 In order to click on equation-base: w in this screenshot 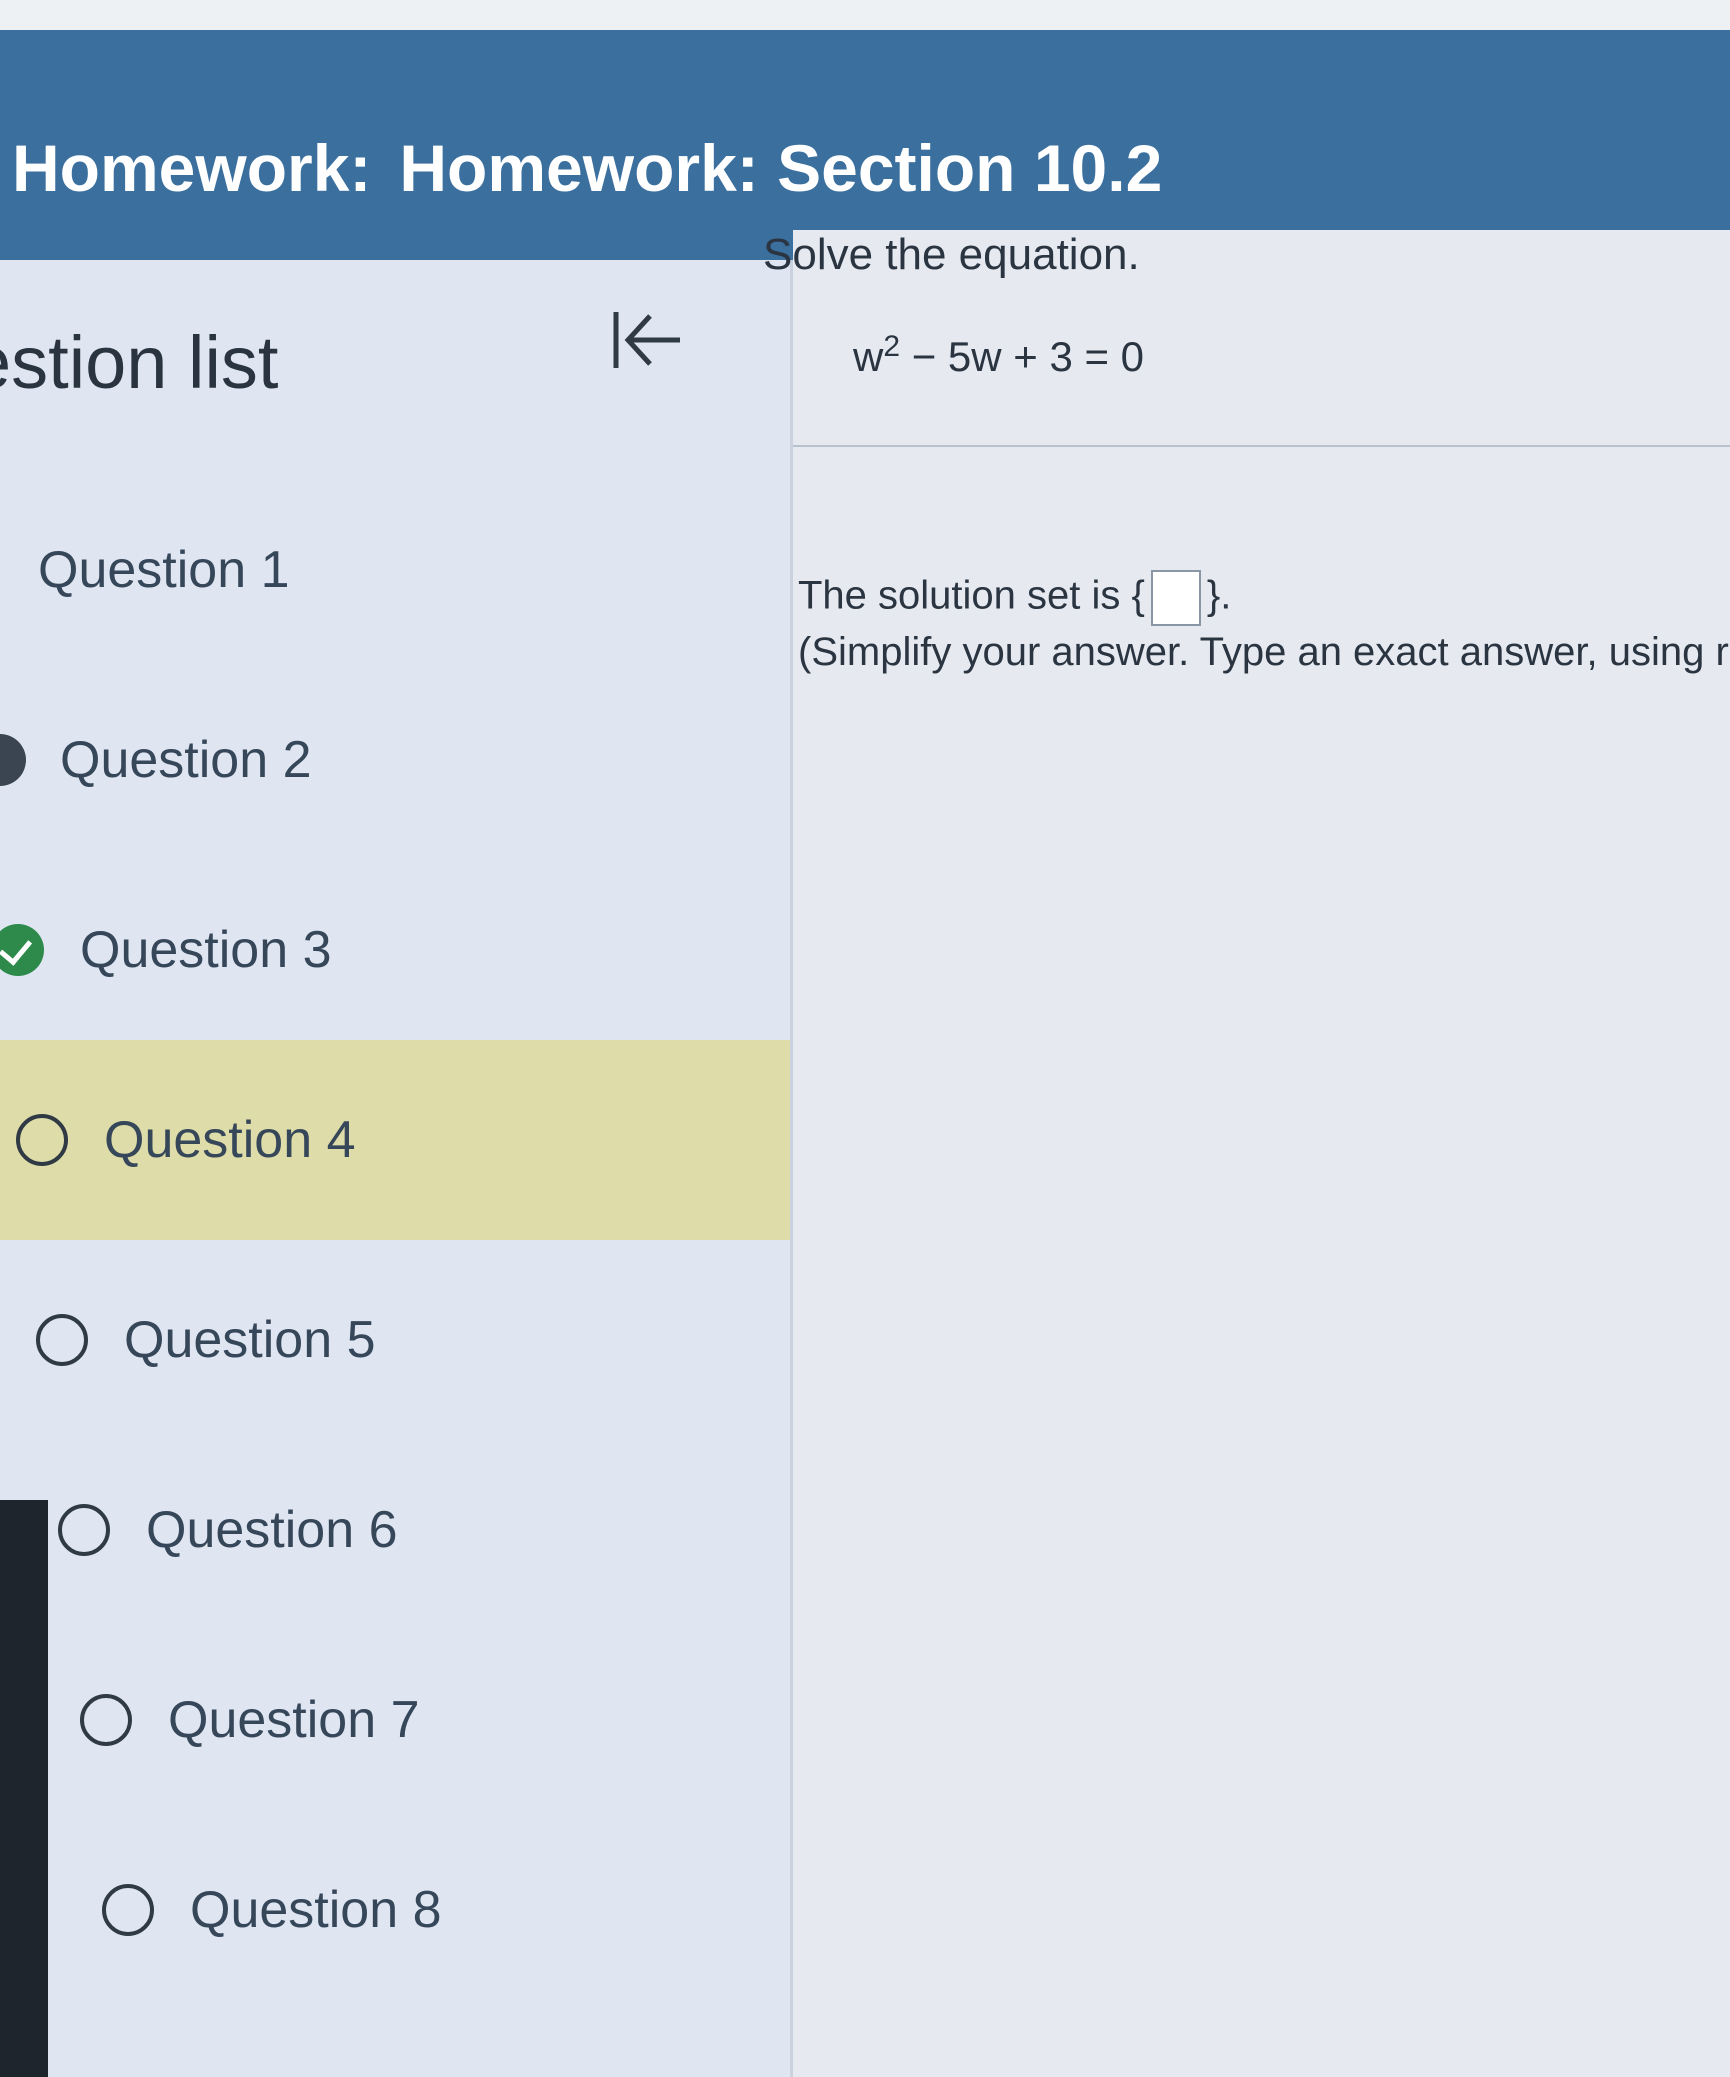, I will do `click(868, 356)`.